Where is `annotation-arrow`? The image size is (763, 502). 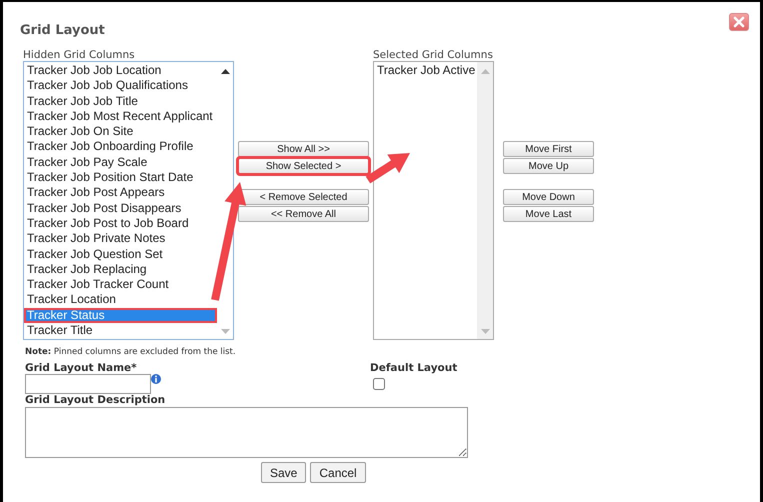
annotation-arrow is located at coordinates (388, 168).